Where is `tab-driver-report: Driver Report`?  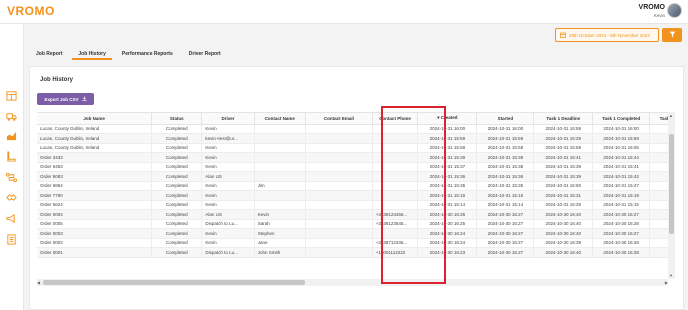
tab-driver-report: Driver Report is located at coordinates (205, 54).